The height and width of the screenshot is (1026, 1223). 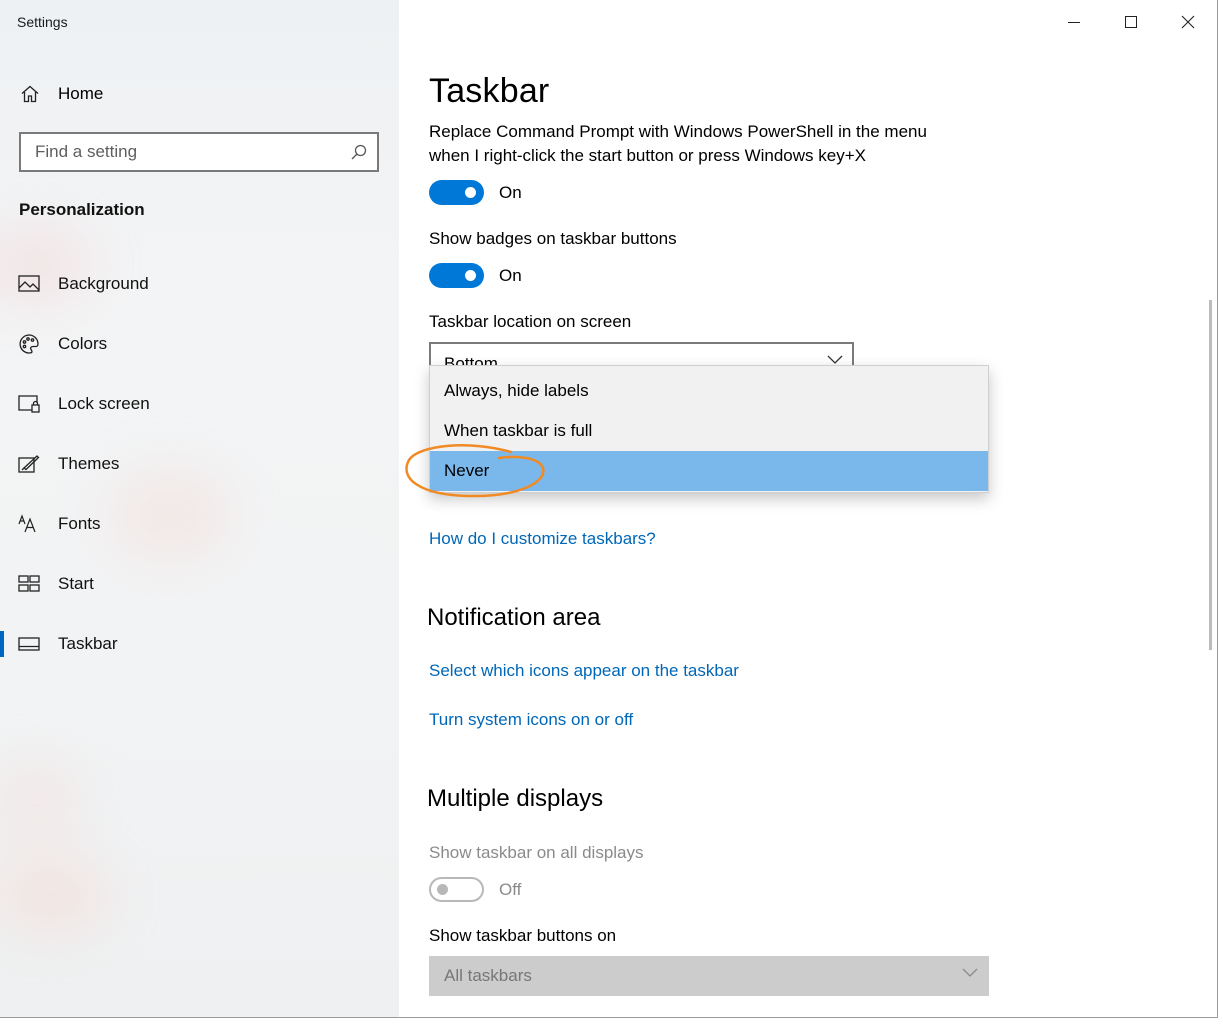 What do you see at coordinates (30, 94) in the screenshot?
I see `home-icon` at bounding box center [30, 94].